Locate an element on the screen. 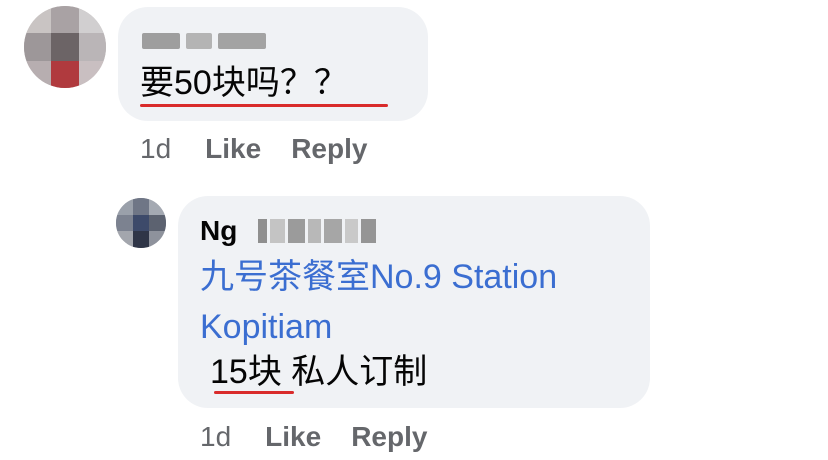  reply-actions: 1d Like Reply is located at coordinates (328, 437).